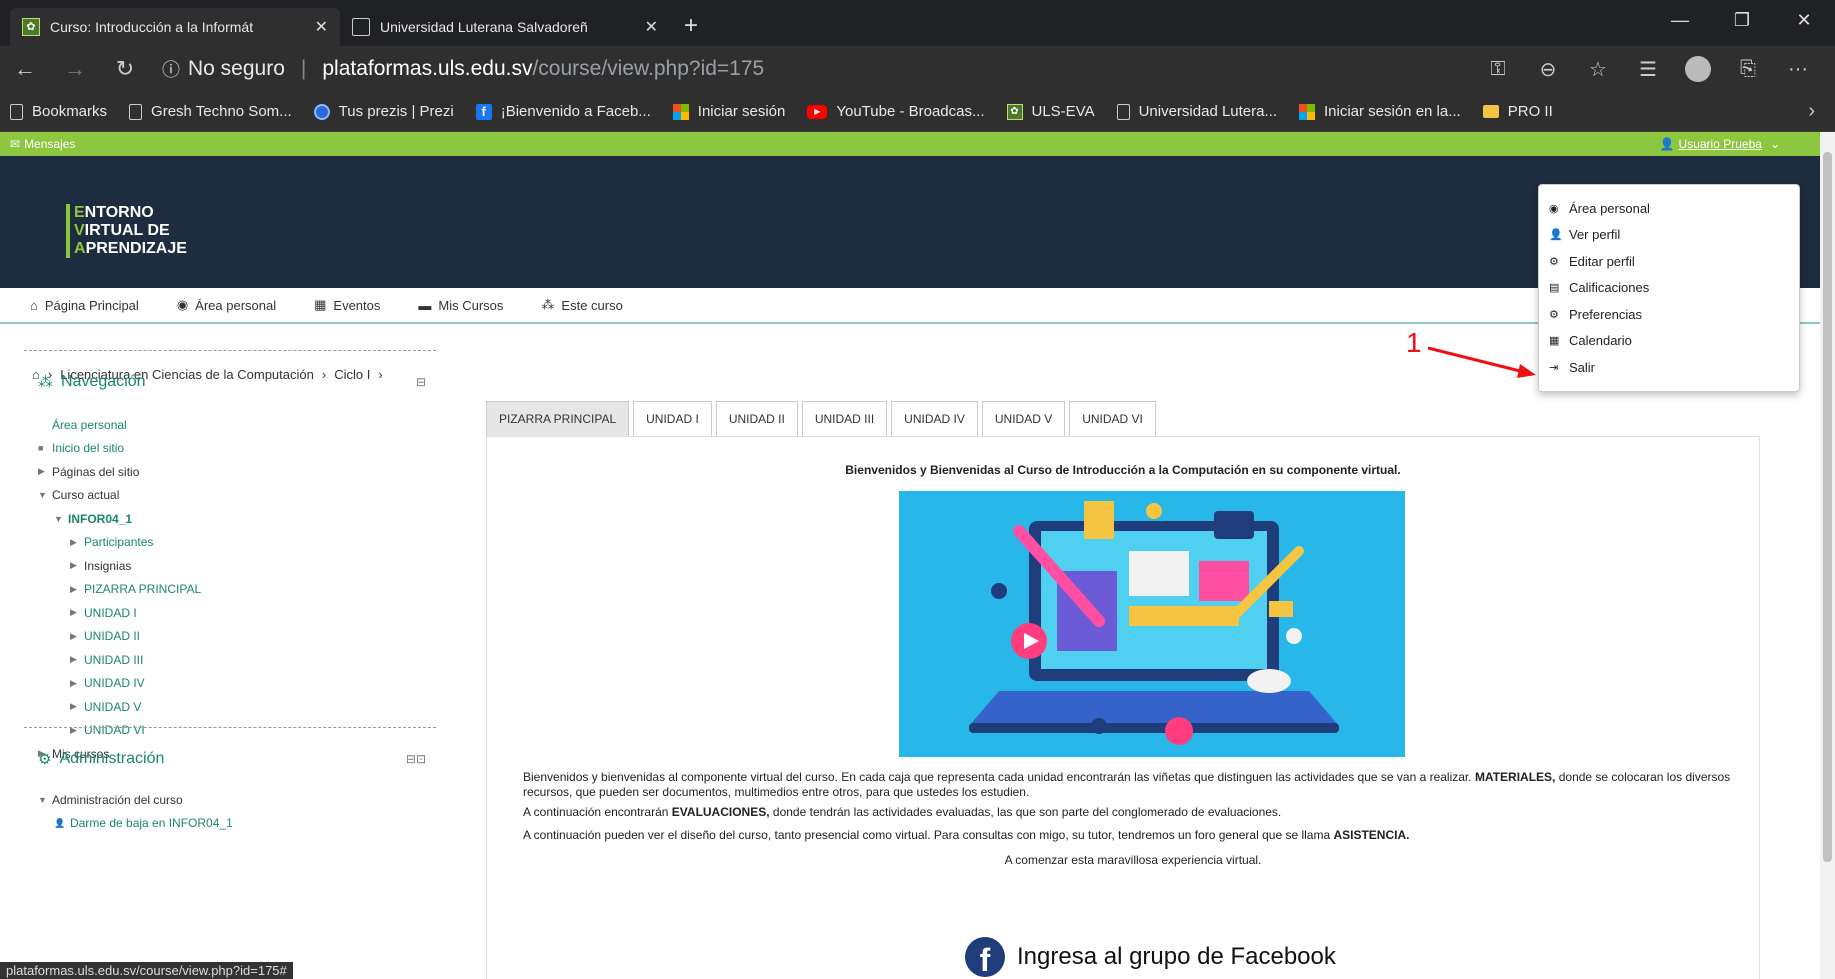 The width and height of the screenshot is (1835, 979). I want to click on favorite-star-icon: ☆, so click(1598, 69).